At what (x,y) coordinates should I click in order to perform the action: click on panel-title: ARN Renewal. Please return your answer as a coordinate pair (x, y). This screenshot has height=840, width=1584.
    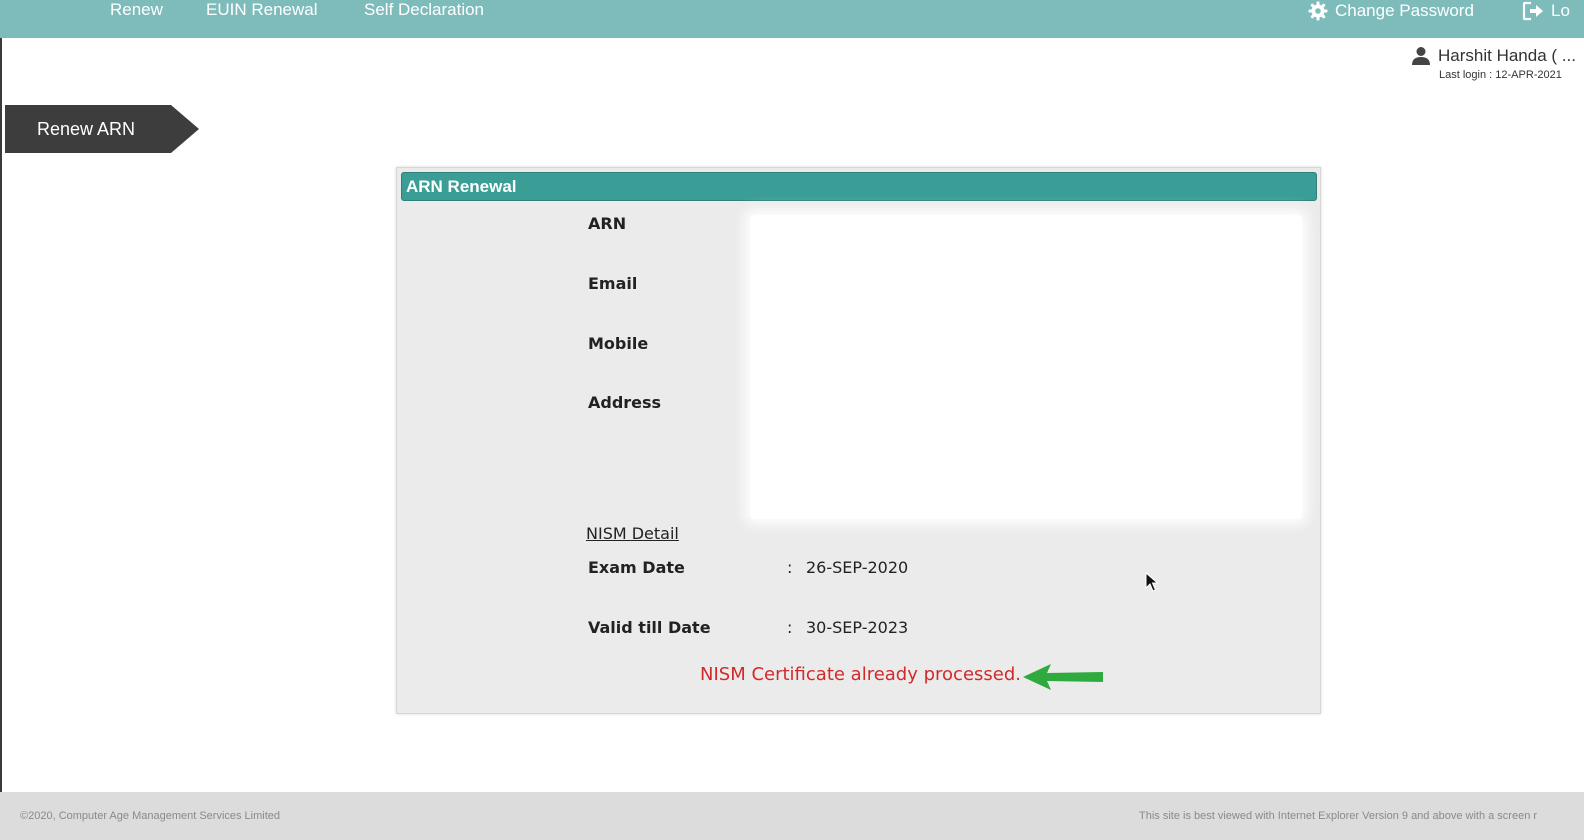
    Looking at the image, I should click on (859, 186).